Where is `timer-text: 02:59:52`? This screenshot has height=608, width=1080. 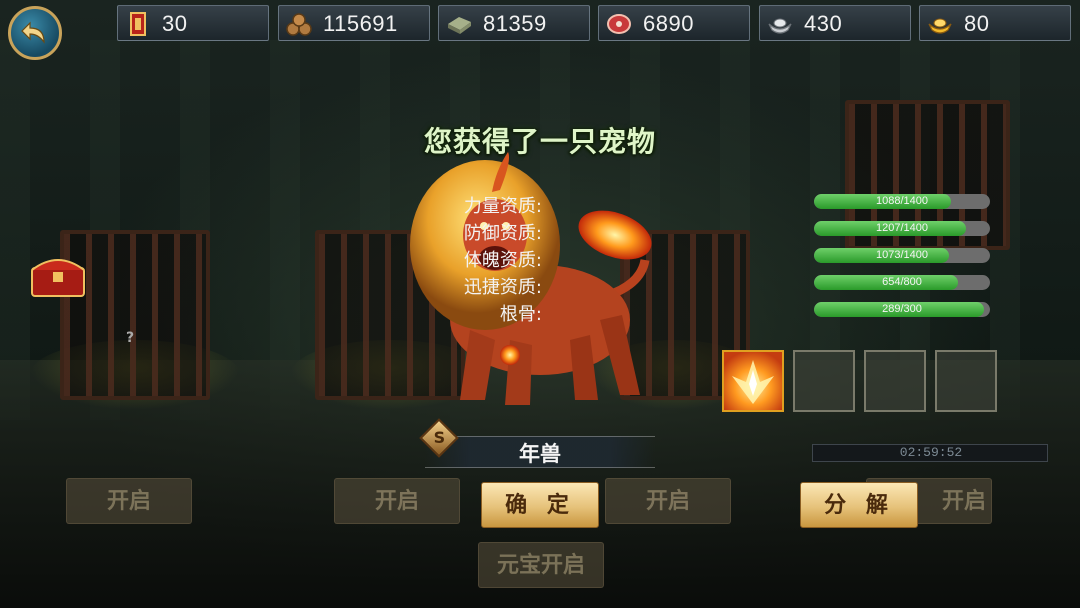
timer-text: 02:59:52 is located at coordinates (931, 452).